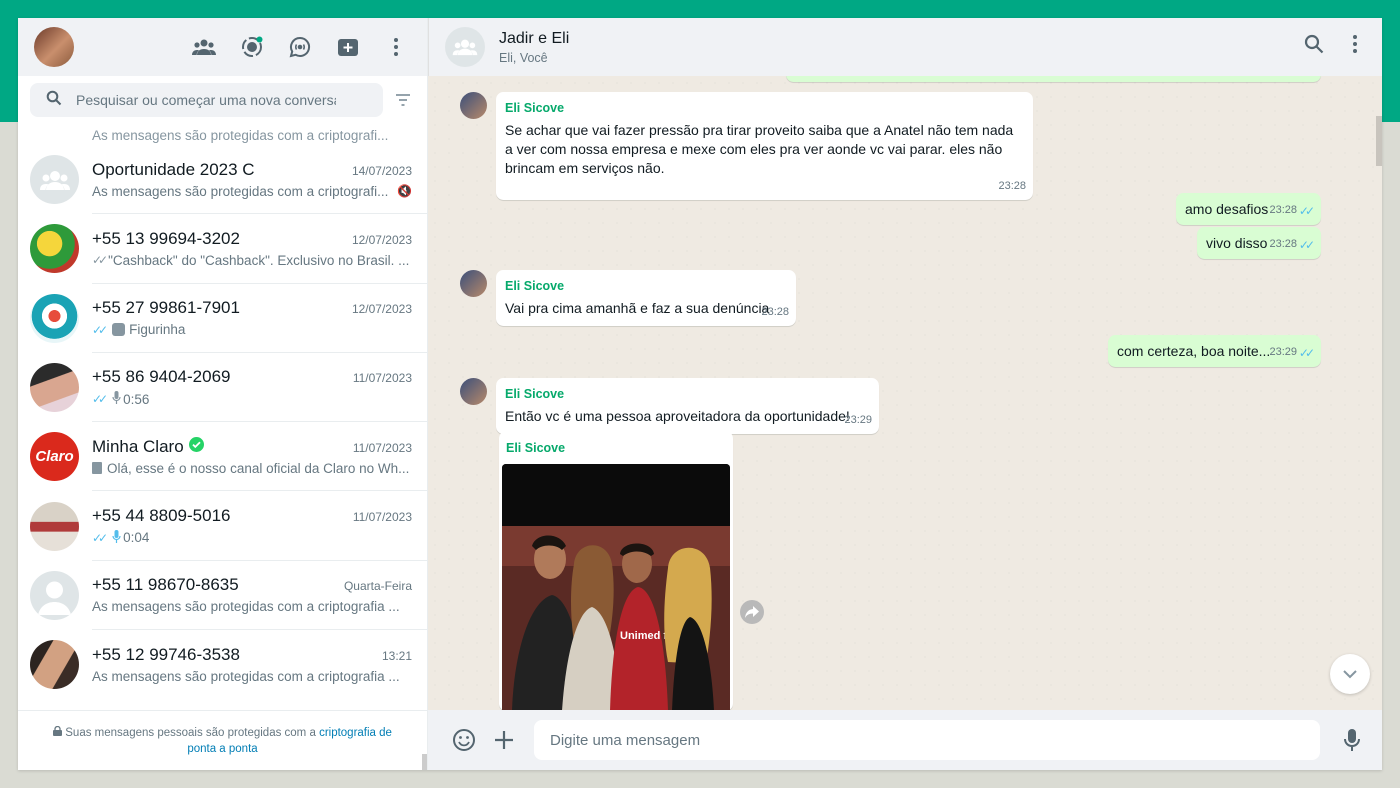  What do you see at coordinates (119, 330) in the screenshot?
I see `sticker-icon` at bounding box center [119, 330].